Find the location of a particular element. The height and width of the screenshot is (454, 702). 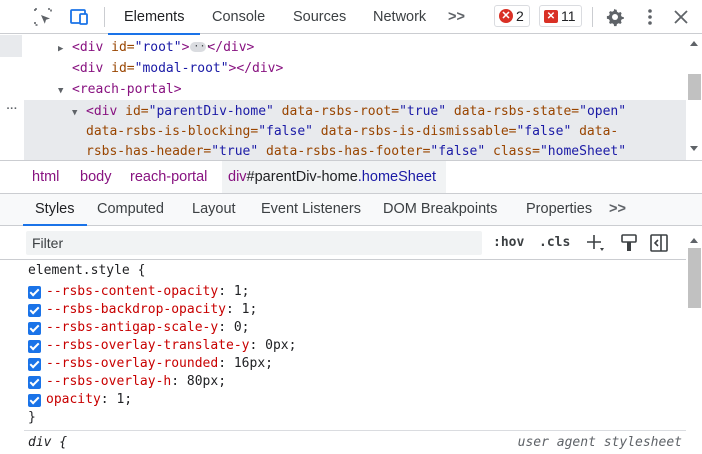

error-count-badge: ✕ 2 is located at coordinates (512, 16).